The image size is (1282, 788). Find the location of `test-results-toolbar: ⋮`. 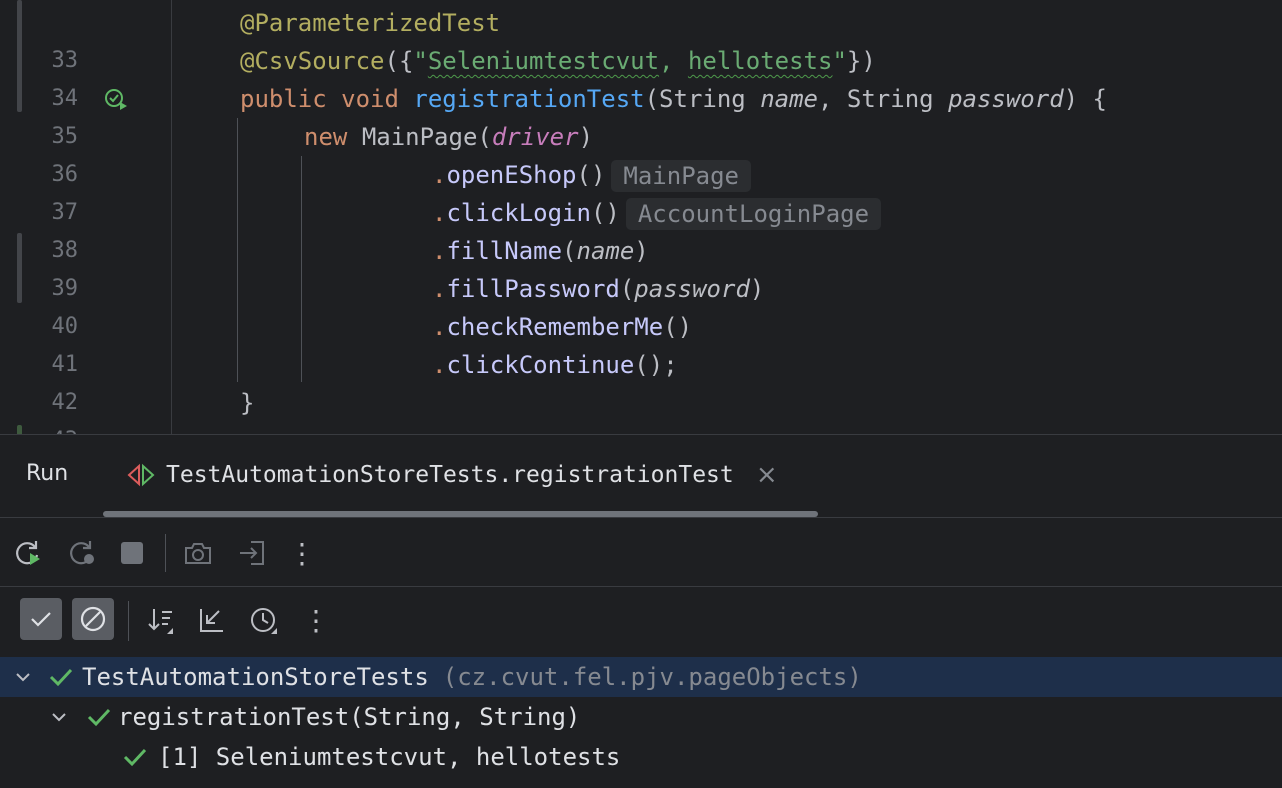

test-results-toolbar: ⋮ is located at coordinates (641, 621).